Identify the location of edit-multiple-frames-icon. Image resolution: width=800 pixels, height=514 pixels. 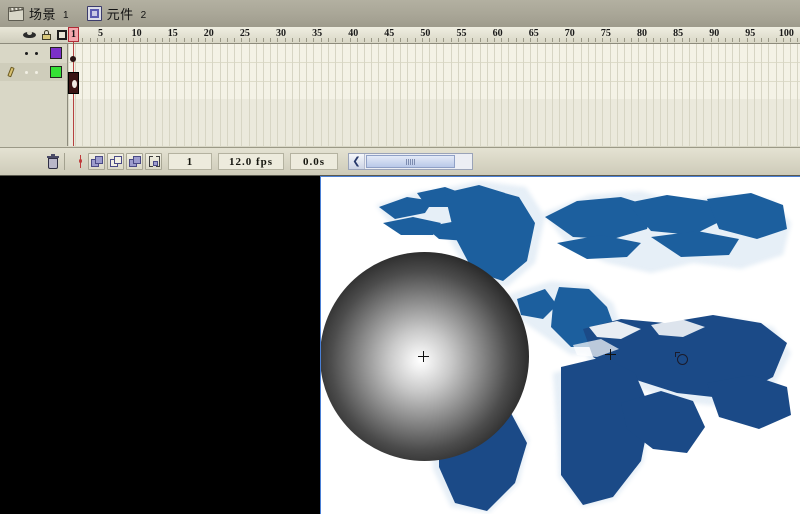
(134, 161).